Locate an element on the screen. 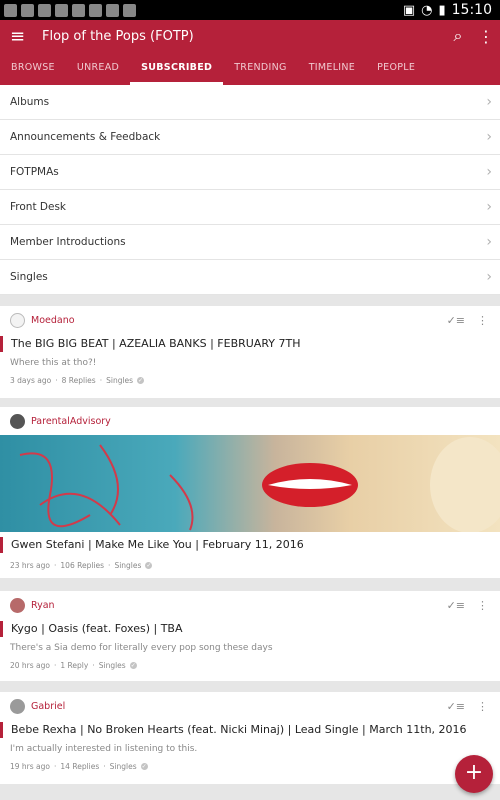 The width and height of the screenshot is (500, 800). forum-item-singles: Singles › is located at coordinates (250, 277).